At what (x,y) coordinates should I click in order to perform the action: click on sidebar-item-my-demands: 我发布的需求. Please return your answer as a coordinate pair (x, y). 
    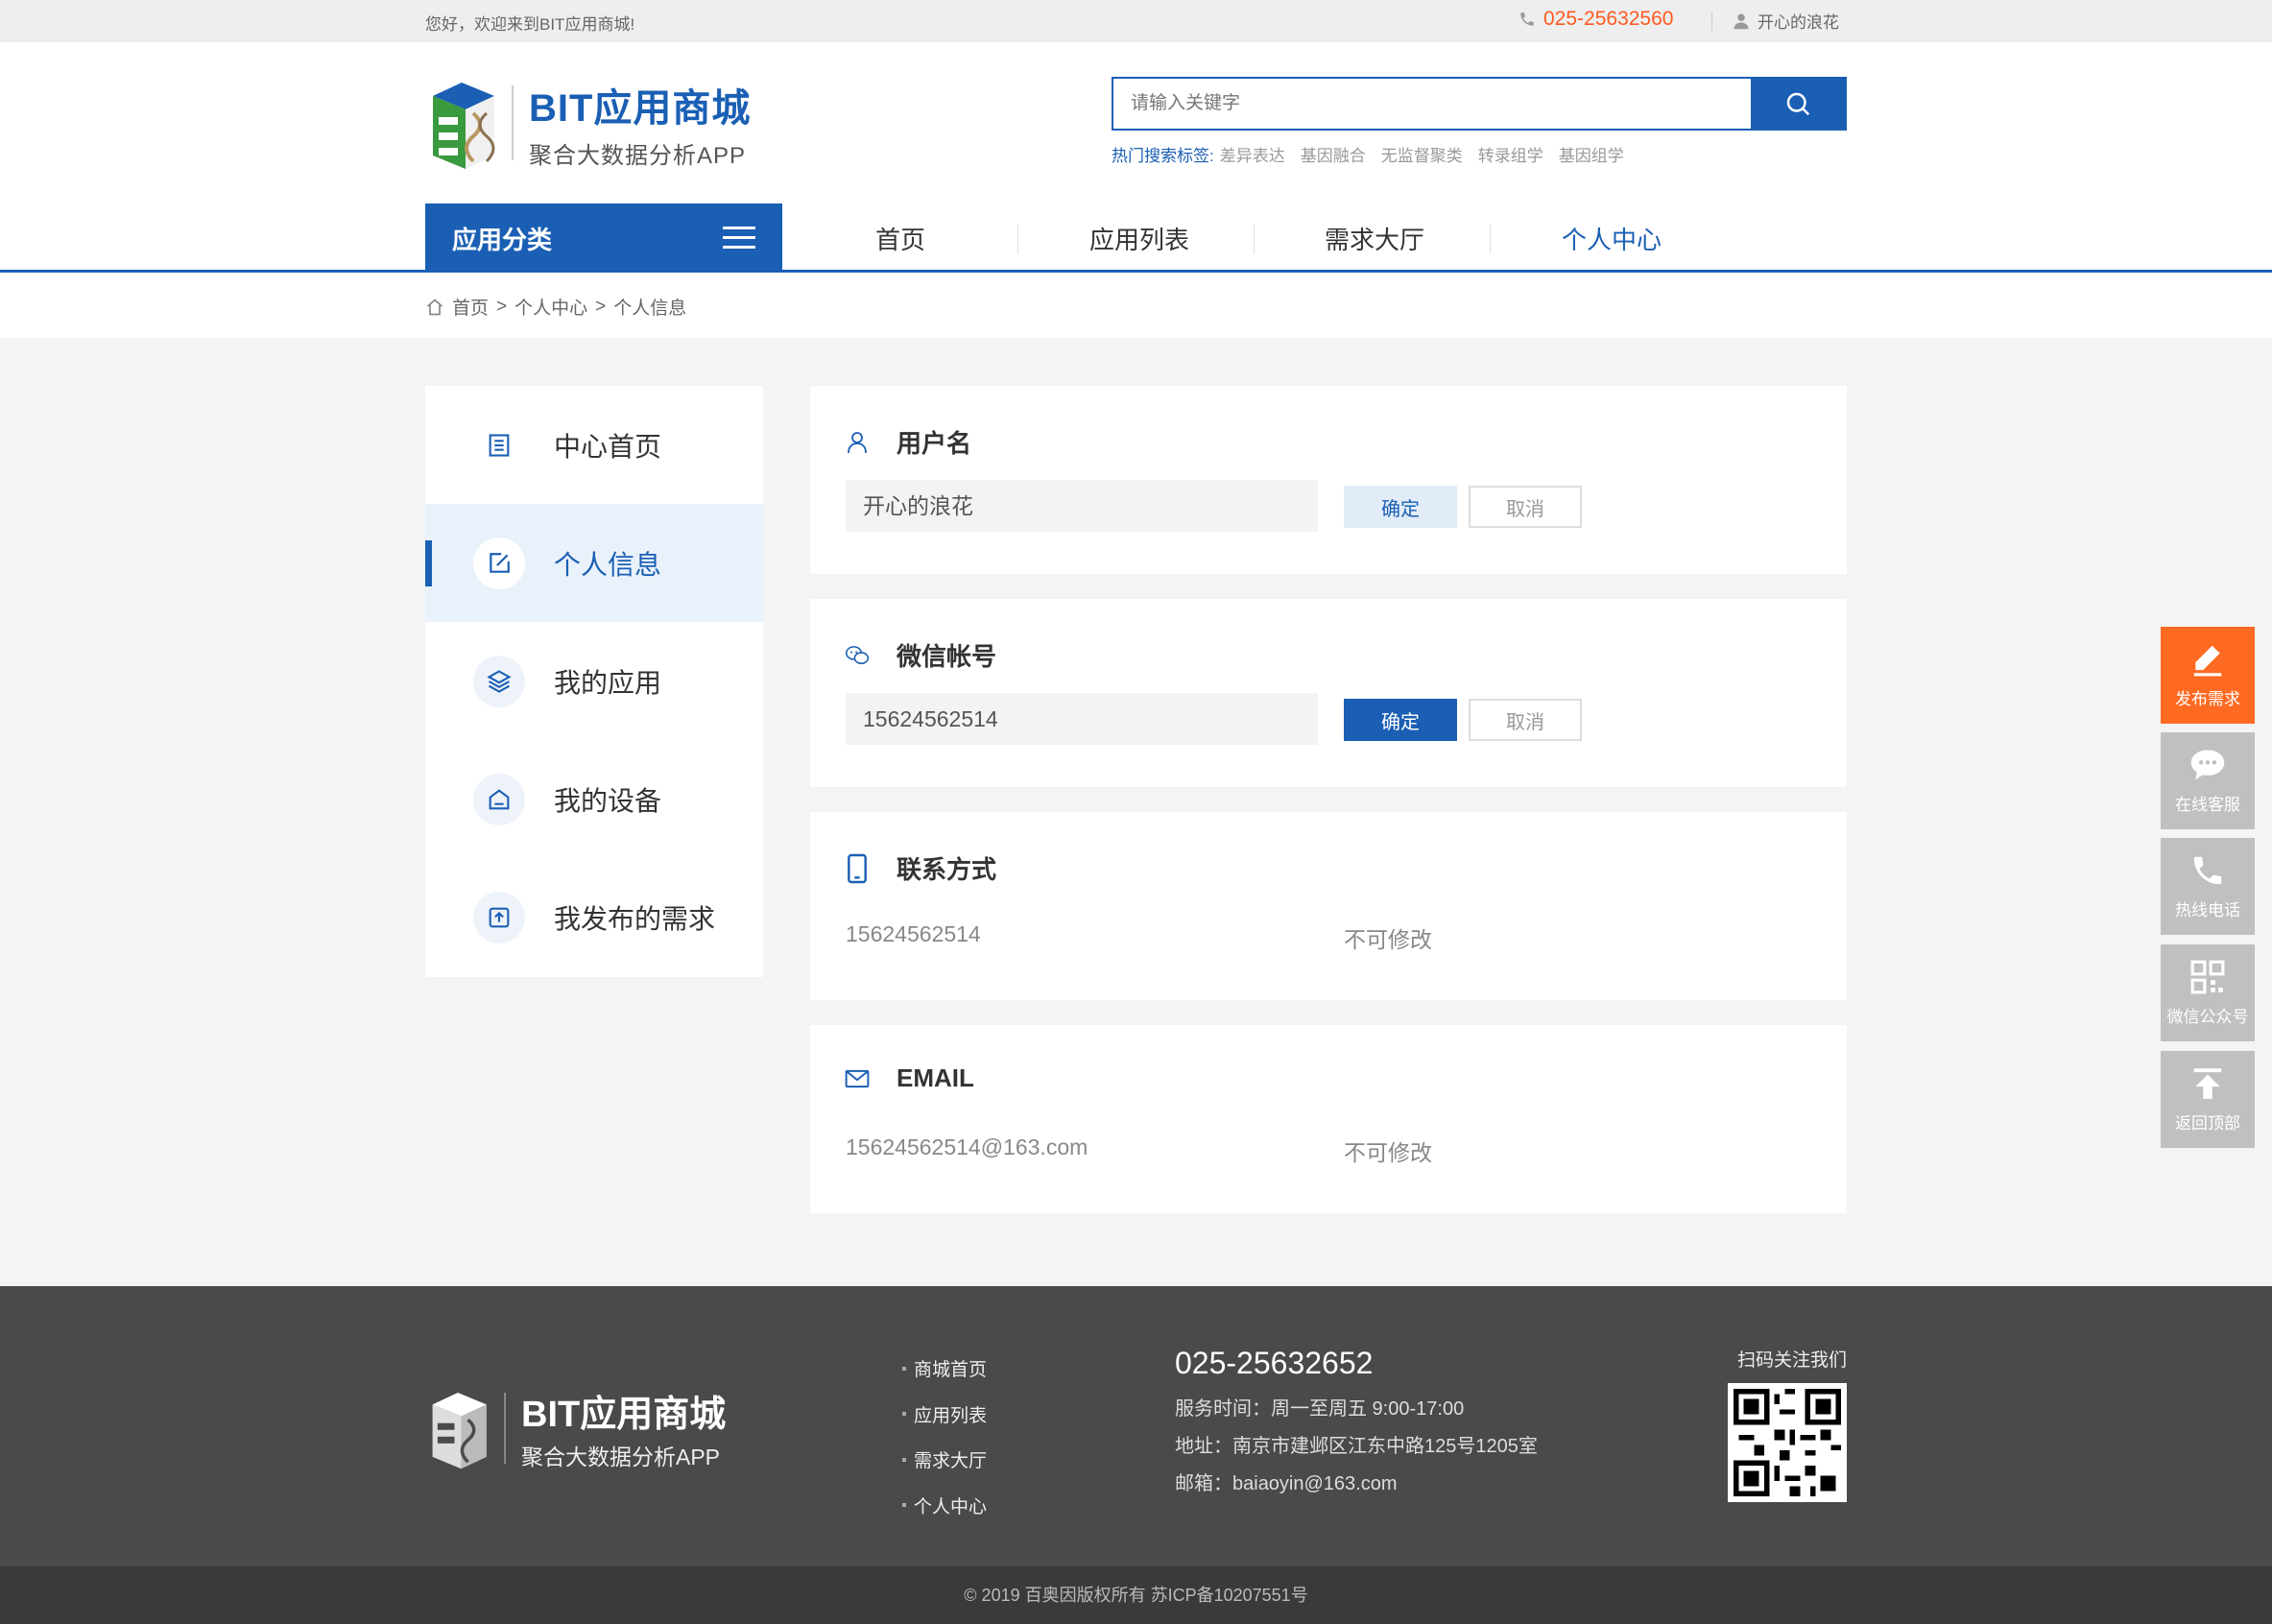
    Looking at the image, I should click on (594, 917).